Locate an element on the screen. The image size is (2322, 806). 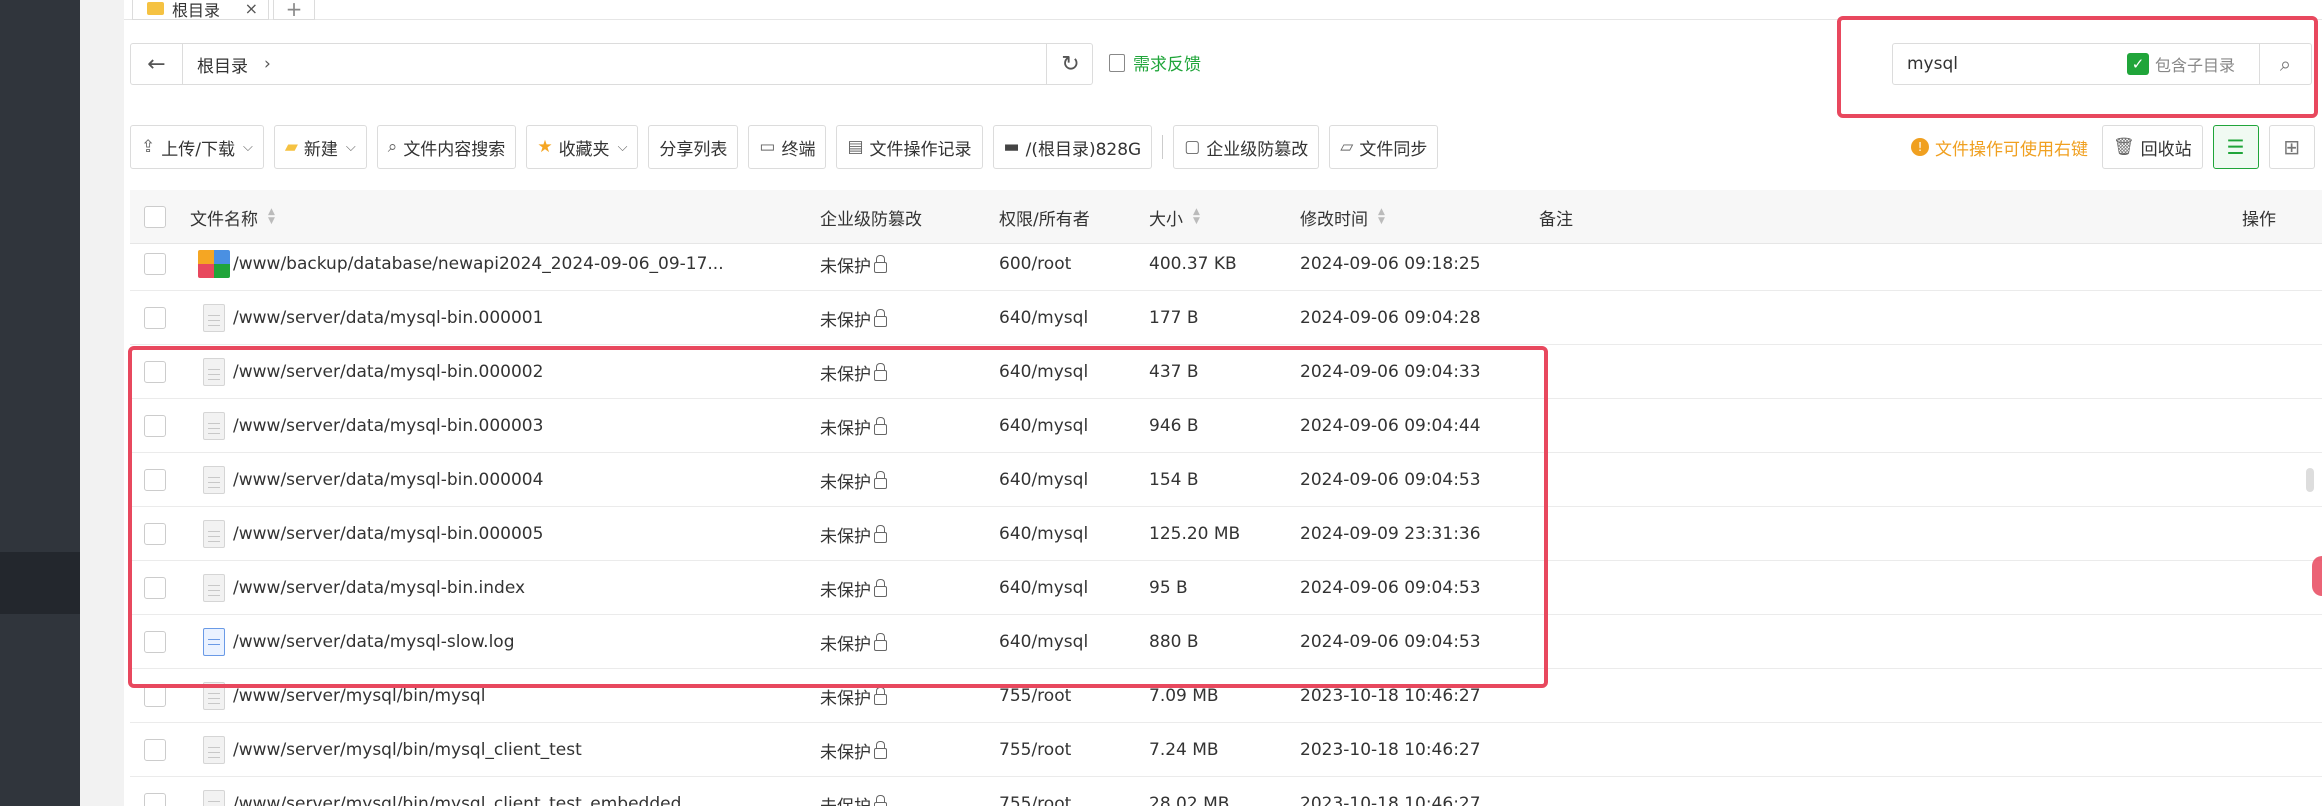
add-tab-button: + is located at coordinates (294, 10).